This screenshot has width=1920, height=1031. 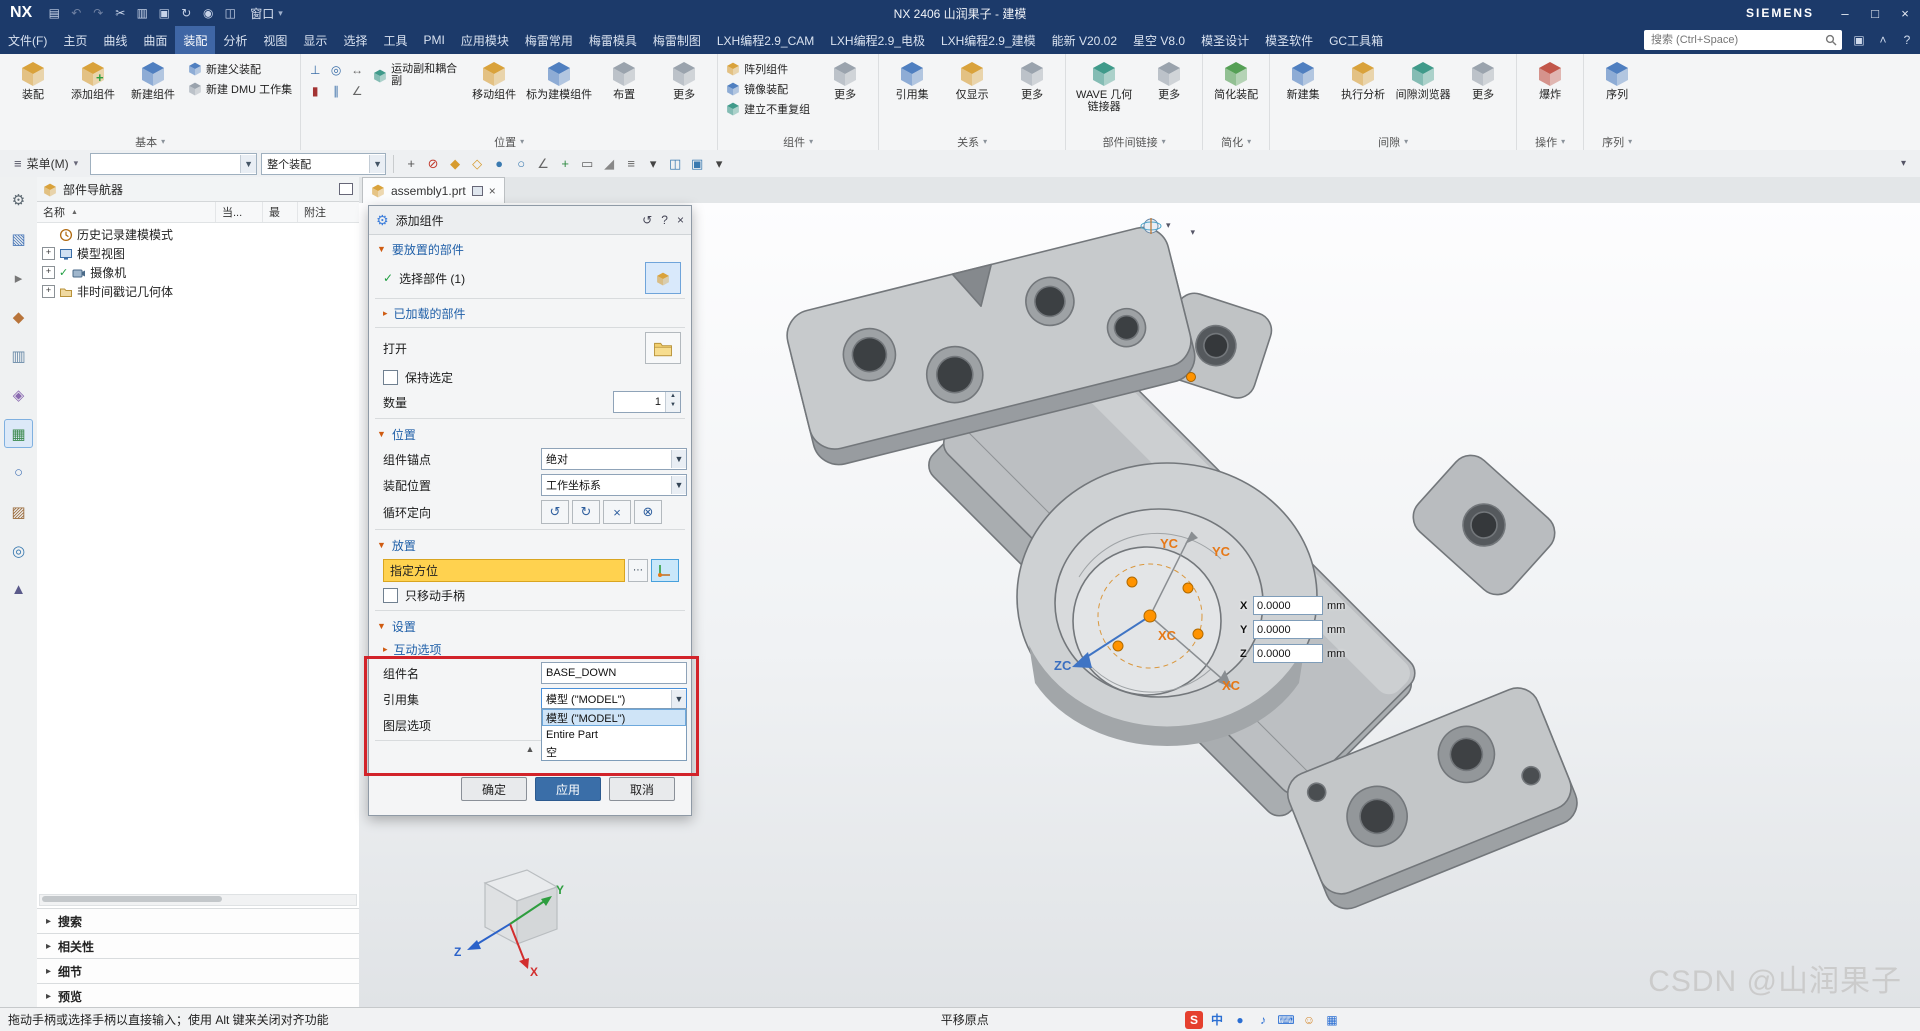 I want to click on menu-tab: GC工具箱, so click(x=1356, y=40).